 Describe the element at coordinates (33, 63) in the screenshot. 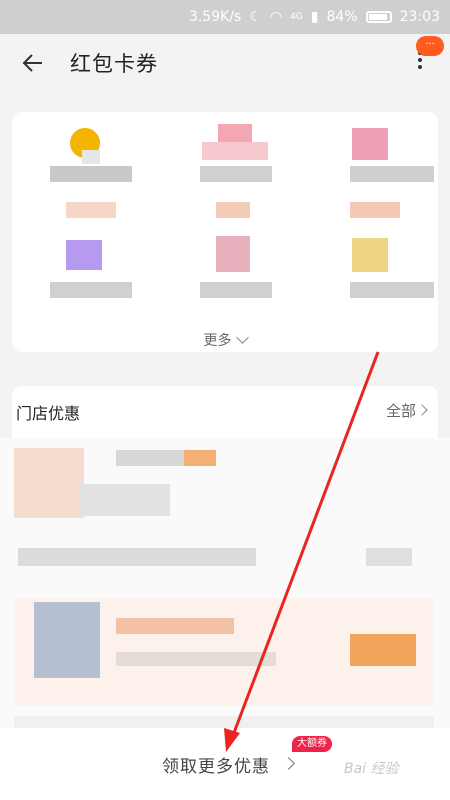

I see `back-arrow-icon` at that location.